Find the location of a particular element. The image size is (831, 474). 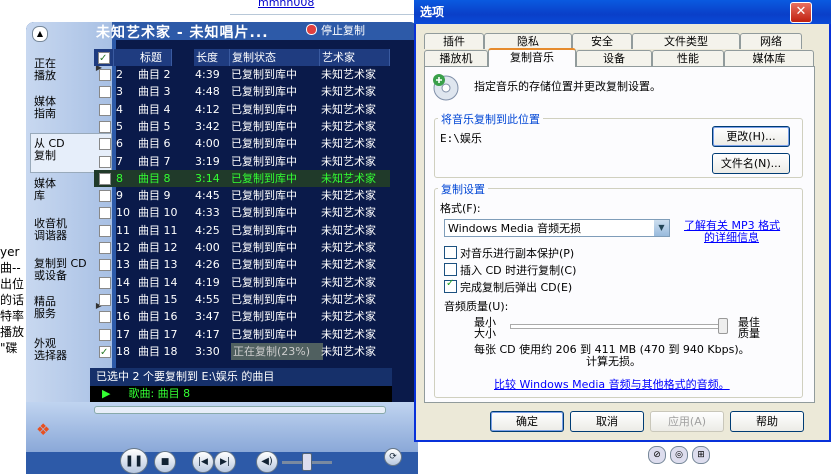

rip-on-insert-checkbox is located at coordinates (450, 269).